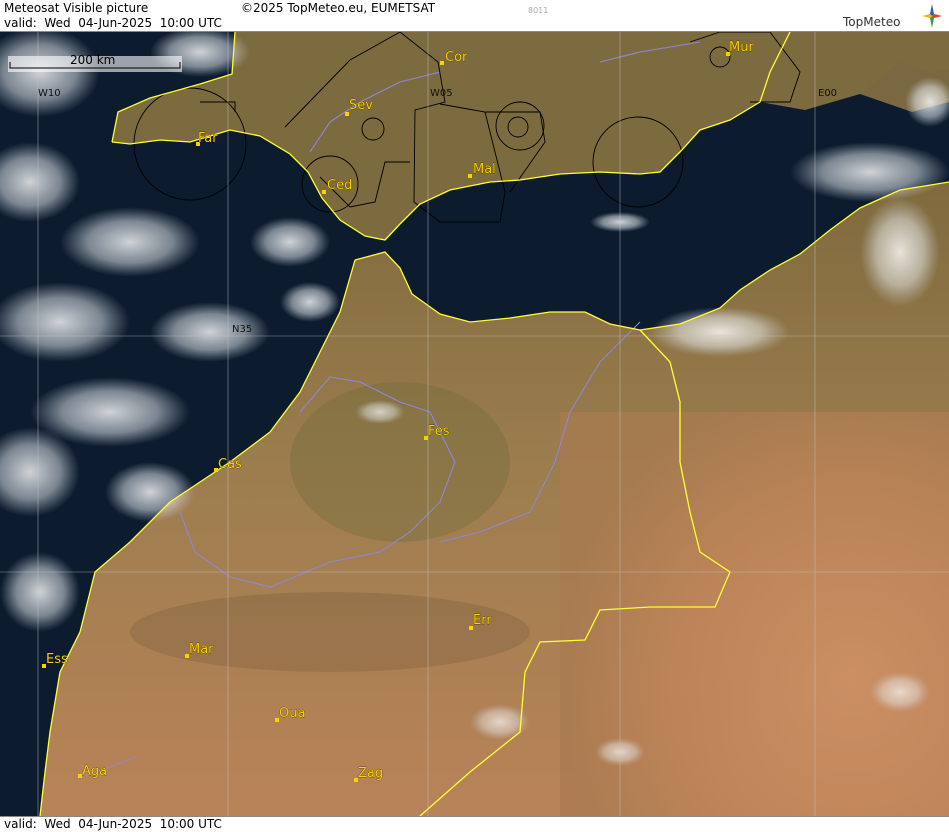 The width and height of the screenshot is (949, 832). What do you see at coordinates (330, 632) in the screenshot?
I see `highatlas-dark` at bounding box center [330, 632].